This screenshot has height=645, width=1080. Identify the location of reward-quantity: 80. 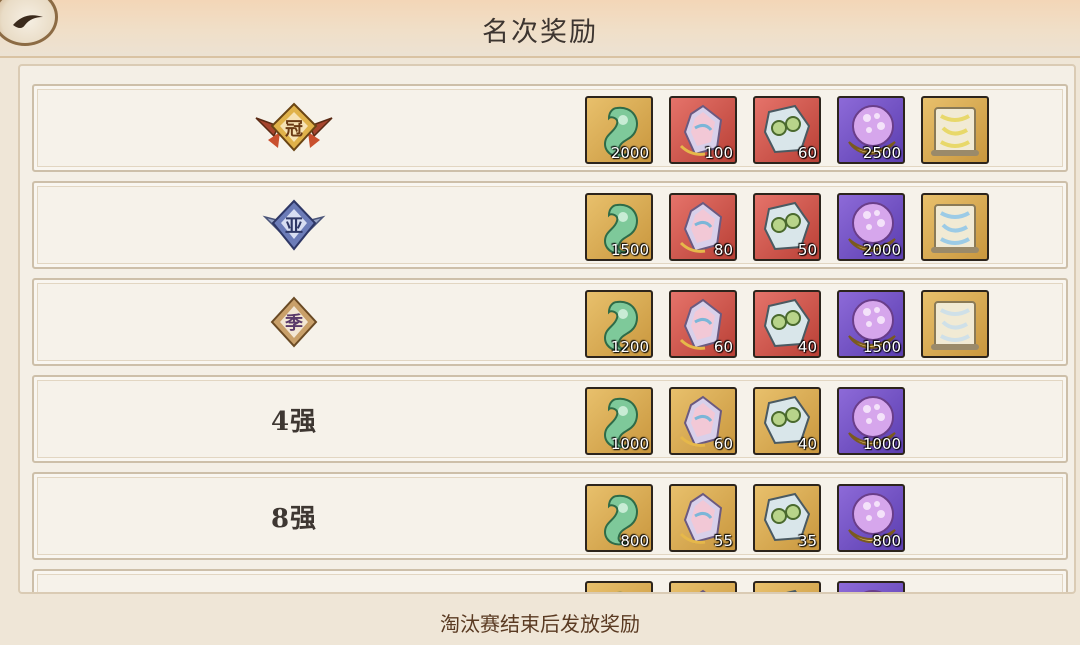
(723, 250).